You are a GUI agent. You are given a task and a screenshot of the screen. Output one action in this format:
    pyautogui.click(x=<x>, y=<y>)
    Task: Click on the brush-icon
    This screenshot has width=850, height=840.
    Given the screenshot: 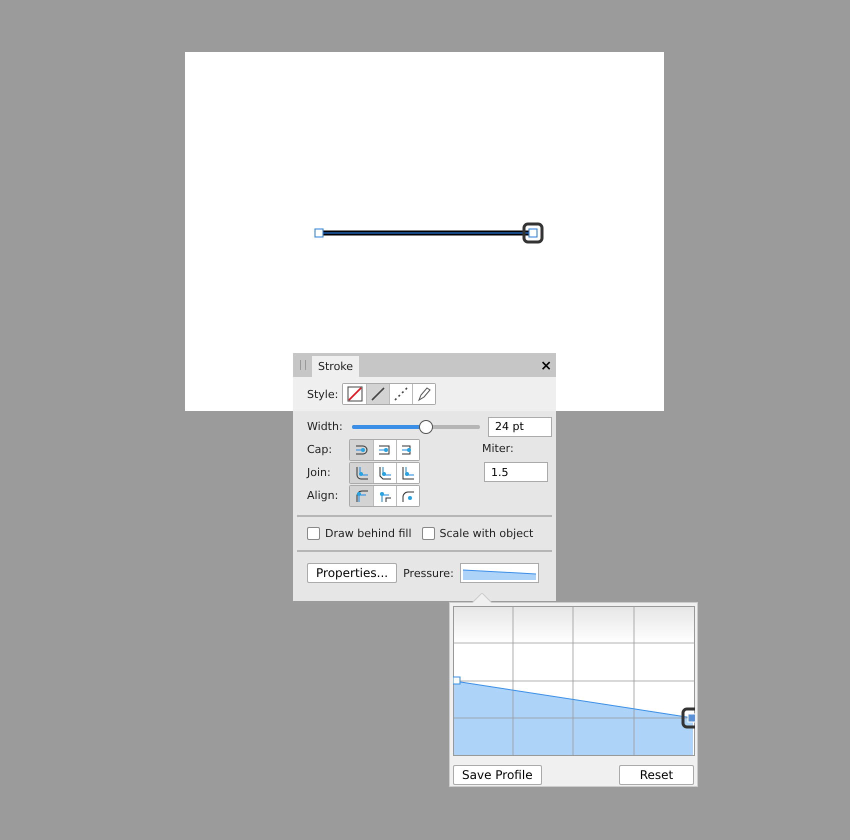 What is the action you would take?
    pyautogui.click(x=424, y=394)
    